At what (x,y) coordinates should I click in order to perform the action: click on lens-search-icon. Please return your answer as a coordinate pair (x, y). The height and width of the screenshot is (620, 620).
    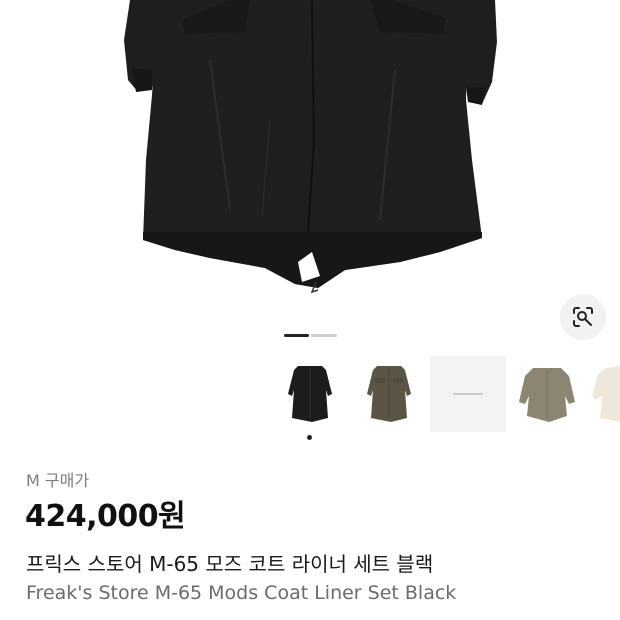
    Looking at the image, I should click on (583, 317).